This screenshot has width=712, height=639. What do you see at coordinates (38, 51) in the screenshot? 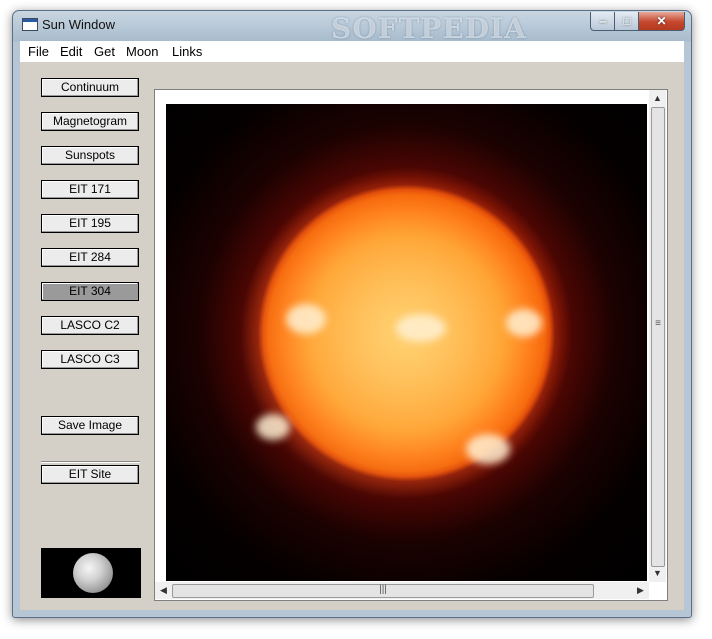
I see `menu-file: File` at bounding box center [38, 51].